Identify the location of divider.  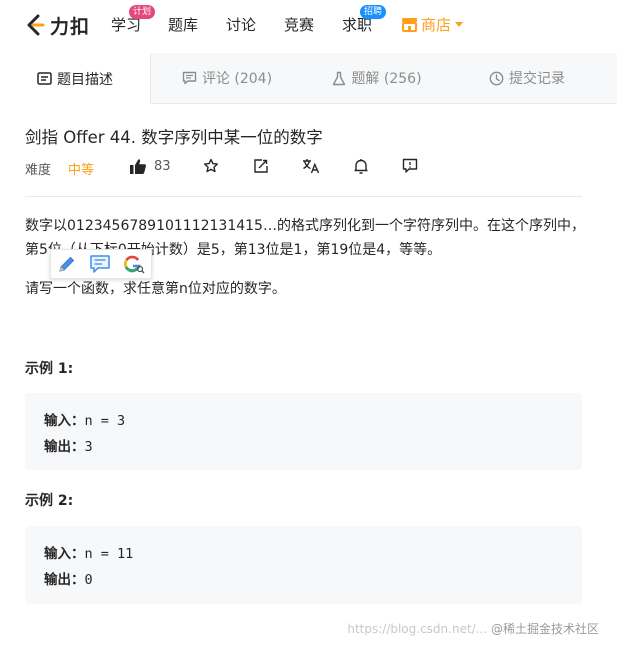
(303, 196).